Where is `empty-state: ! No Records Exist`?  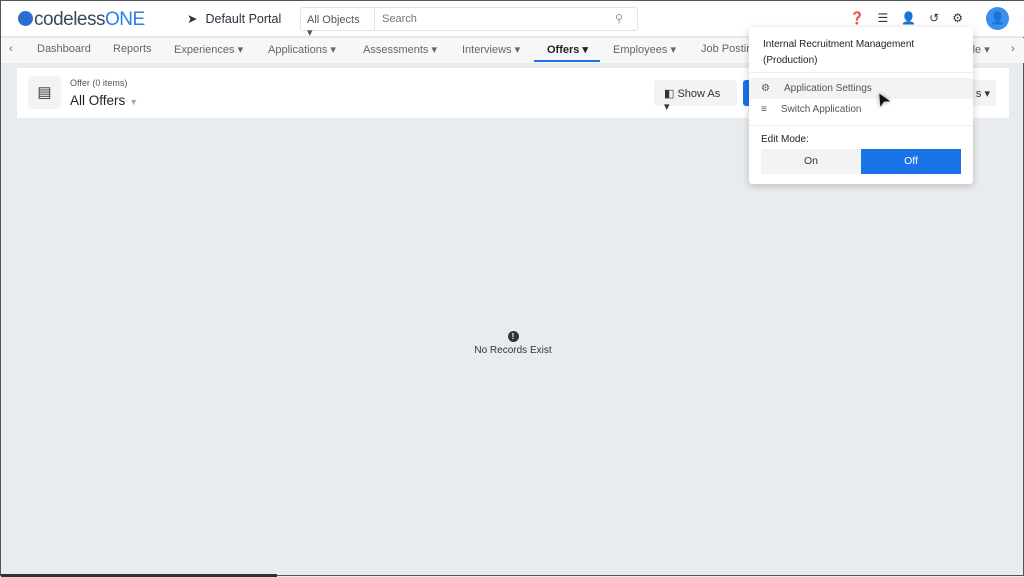 empty-state: ! No Records Exist is located at coordinates (513, 343).